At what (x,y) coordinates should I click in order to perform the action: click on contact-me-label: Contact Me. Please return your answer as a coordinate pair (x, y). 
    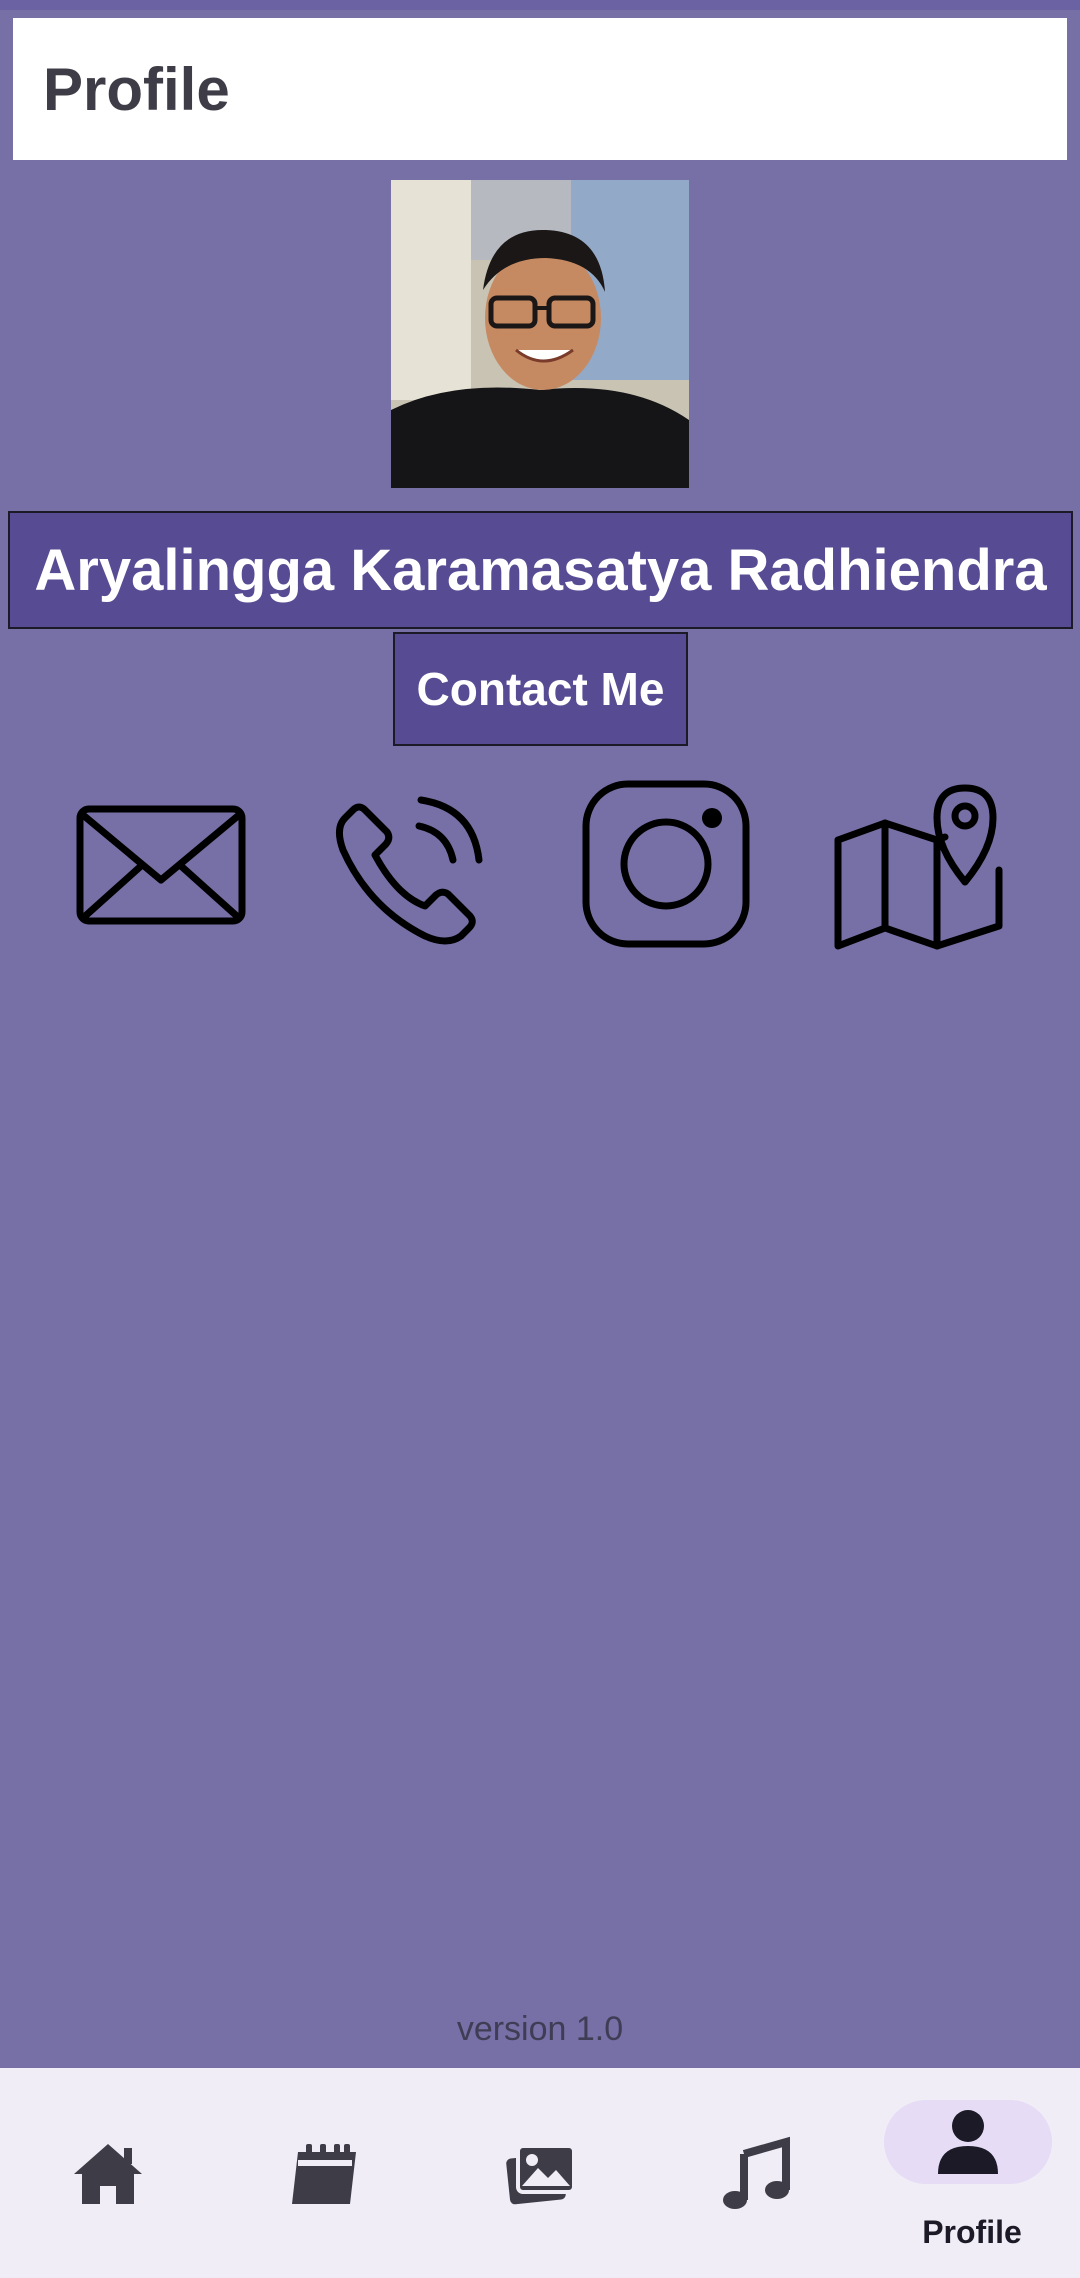
    Looking at the image, I should click on (540, 689).